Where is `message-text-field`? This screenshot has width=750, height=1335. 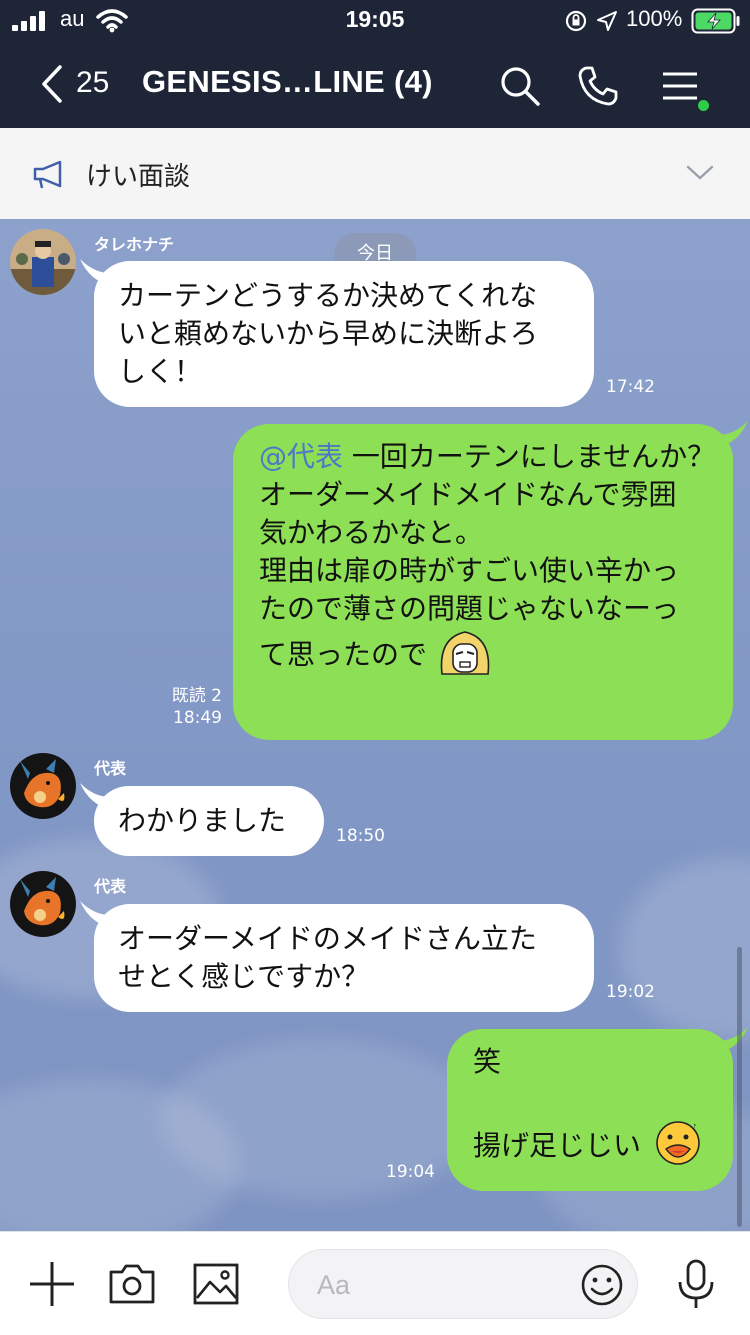 message-text-field is located at coordinates (463, 1284).